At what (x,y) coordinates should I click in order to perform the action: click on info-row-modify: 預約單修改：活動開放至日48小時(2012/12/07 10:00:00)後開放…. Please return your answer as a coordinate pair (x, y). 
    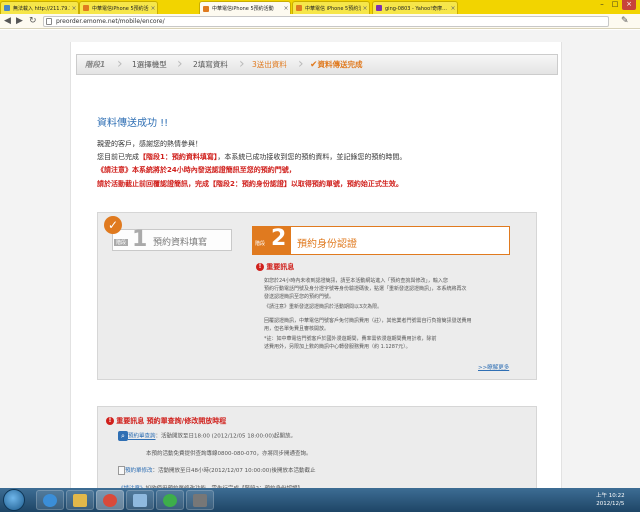
    Looking at the image, I should click on (216, 470).